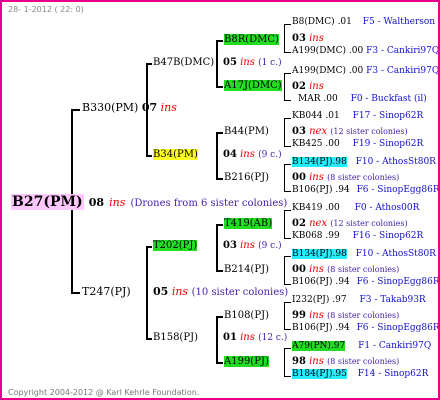 This screenshot has height=400, width=440. I want to click on ancestor-row: A79(PN).97 F1 - Cankiri97Q, so click(361, 346).